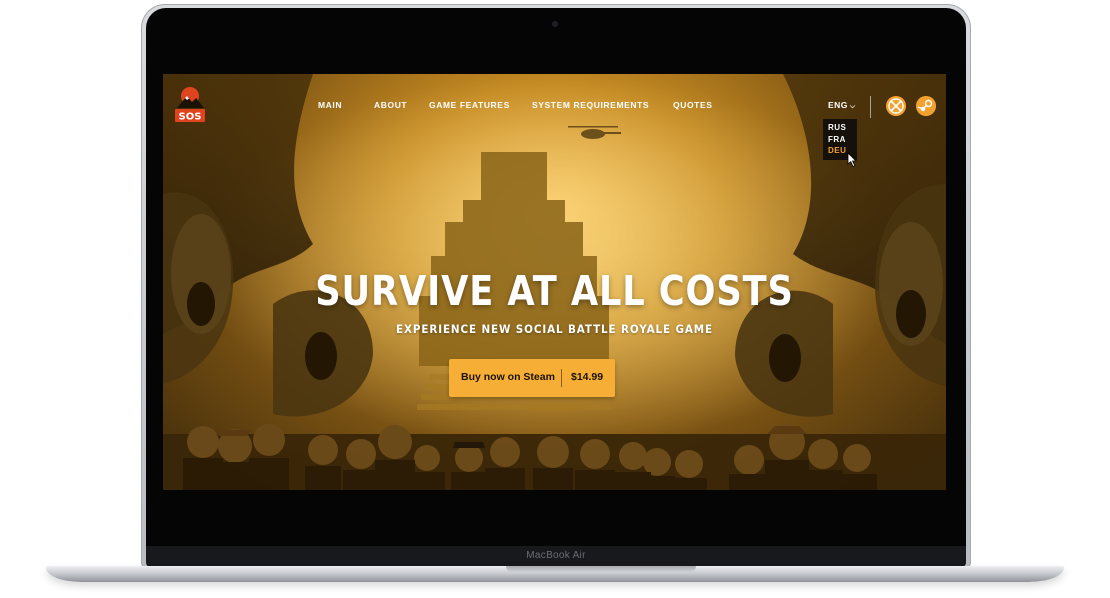 This screenshot has width=1110, height=598. Describe the element at coordinates (554, 329) in the screenshot. I see `hero-subtitle: EXPERIENCE NEW SOCIAL BATTLE ROYALE GAME` at that location.